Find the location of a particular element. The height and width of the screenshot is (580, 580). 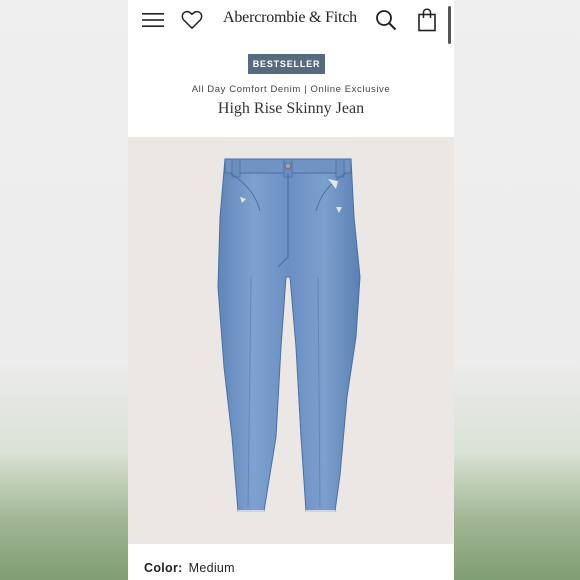

menu-icon is located at coordinates (153, 20).